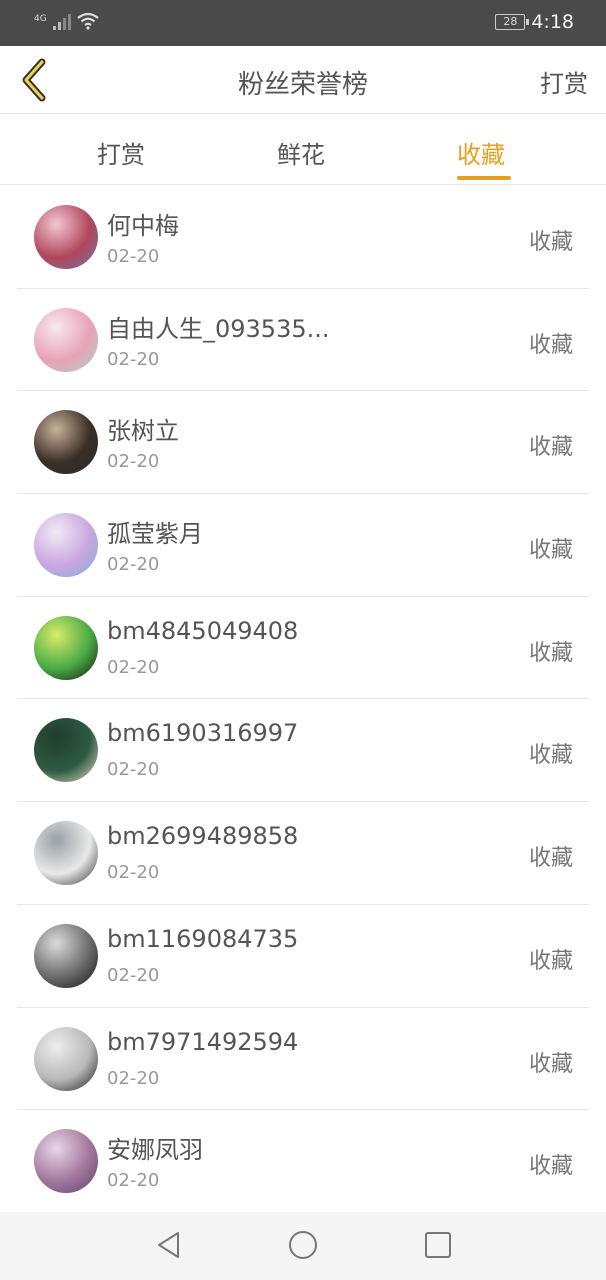 The image size is (606, 1280). What do you see at coordinates (203, 733) in the screenshot?
I see `user-name: bm6190316997` at bounding box center [203, 733].